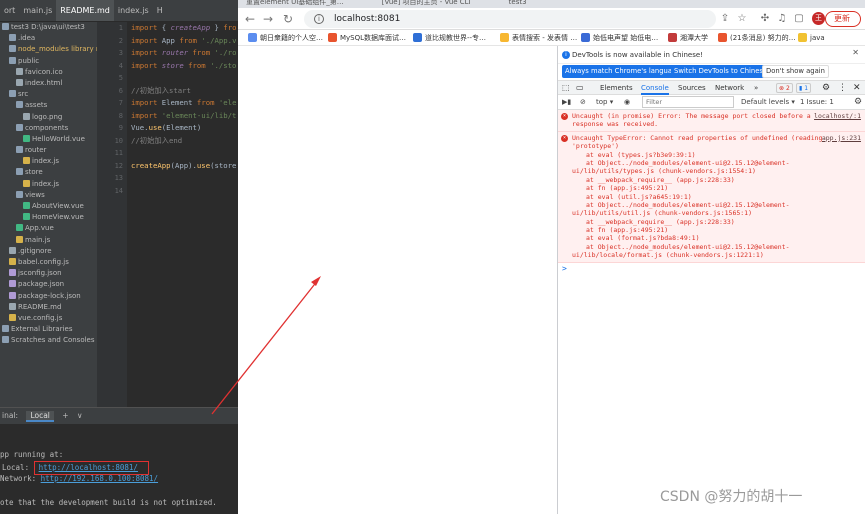 This screenshot has height=514, width=865. What do you see at coordinates (768, 102) in the screenshot?
I see `log-levels-dropdown: Default levels ▾` at bounding box center [768, 102].